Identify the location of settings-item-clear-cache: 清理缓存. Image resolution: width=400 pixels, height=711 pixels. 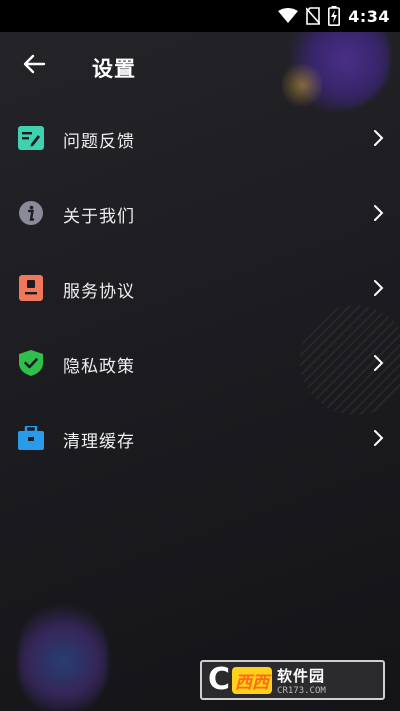
(200, 437).